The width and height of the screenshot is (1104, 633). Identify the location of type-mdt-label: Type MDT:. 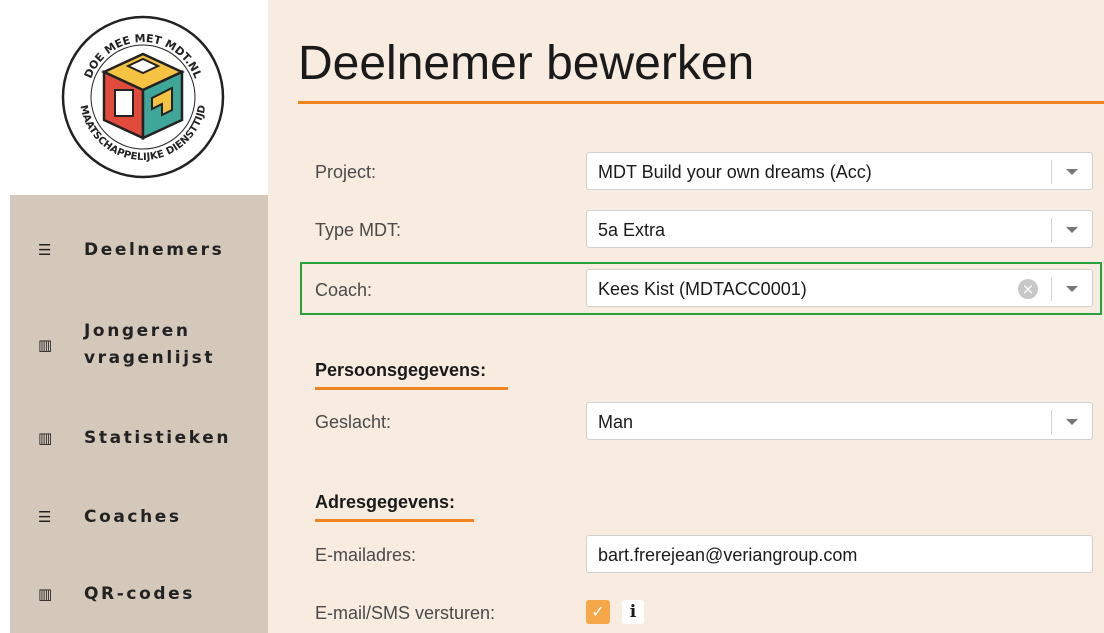
(358, 230).